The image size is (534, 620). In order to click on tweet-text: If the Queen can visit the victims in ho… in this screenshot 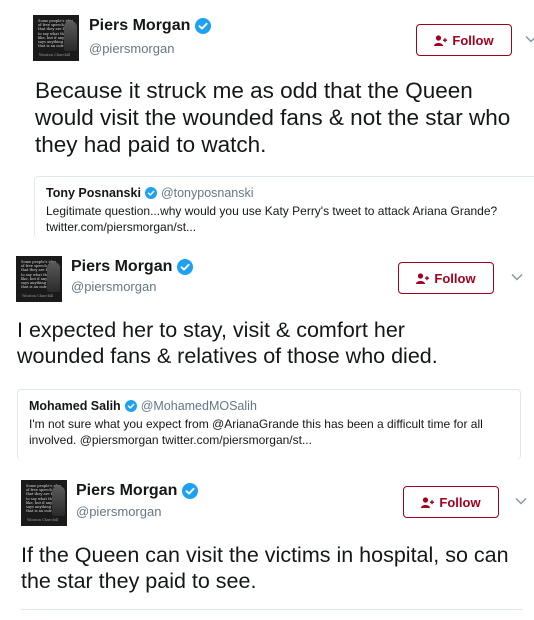, I will do `click(265, 568)`.